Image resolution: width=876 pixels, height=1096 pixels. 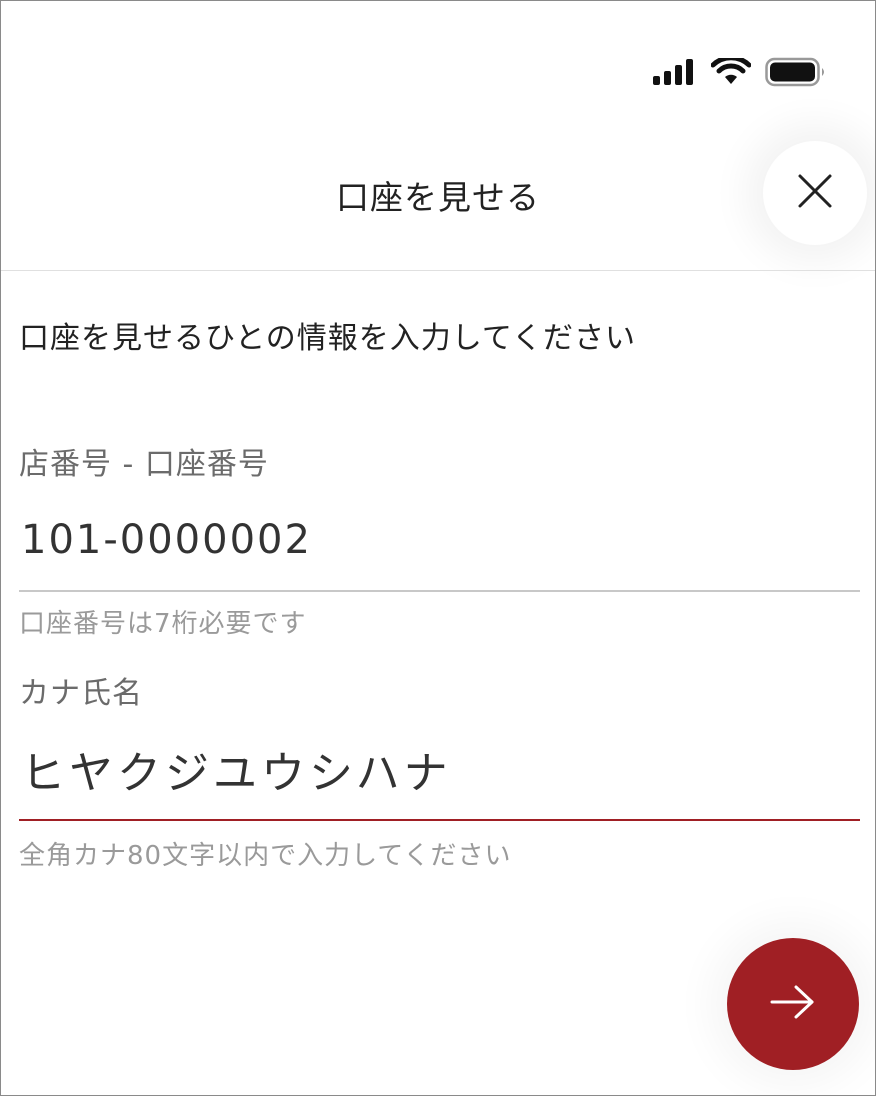 What do you see at coordinates (440, 769) in the screenshot?
I see `kana-name-input` at bounding box center [440, 769].